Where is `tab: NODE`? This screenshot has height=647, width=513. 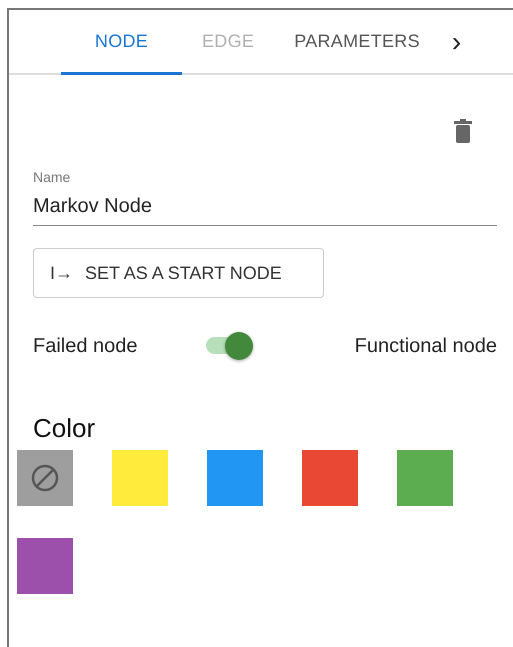 tab: NODE is located at coordinates (121, 42).